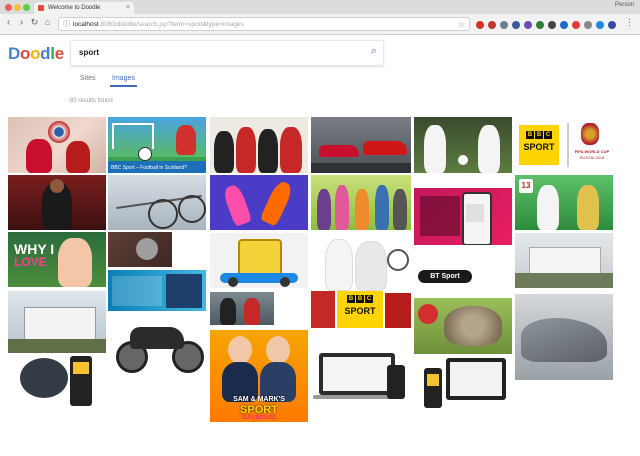 The height and width of the screenshot is (456, 640). Describe the element at coordinates (149, 168) in the screenshot. I see `image-caption: BBC Sport – Football in Scotland?` at that location.